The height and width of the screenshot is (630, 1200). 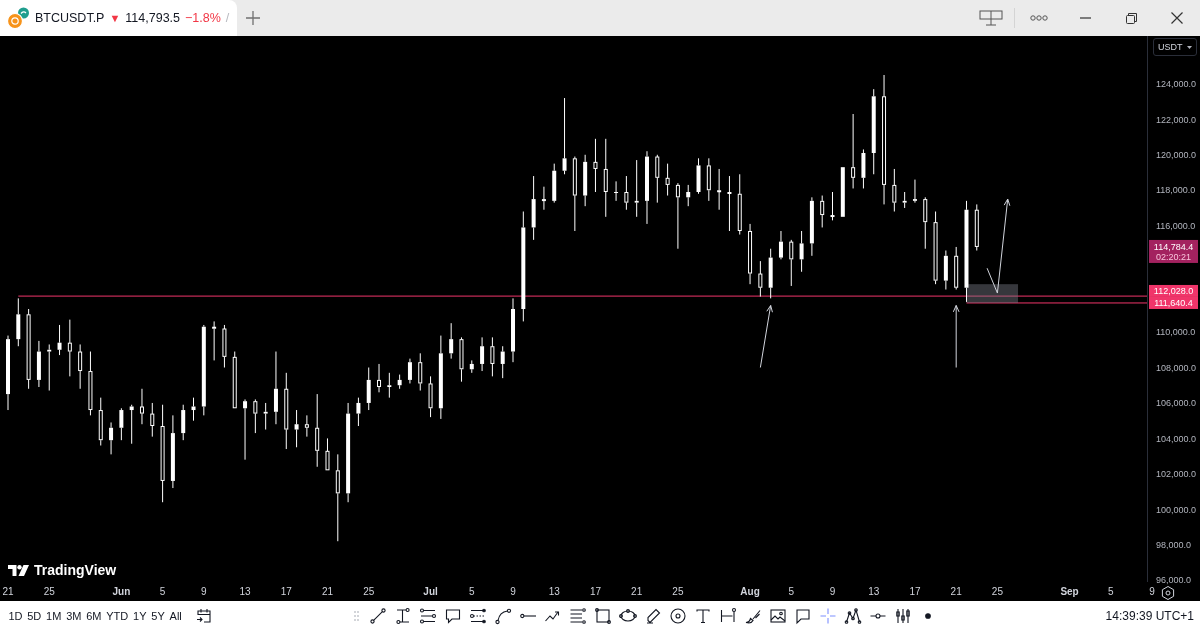 I want to click on price-label: 112,028.0, so click(x=1173, y=290).